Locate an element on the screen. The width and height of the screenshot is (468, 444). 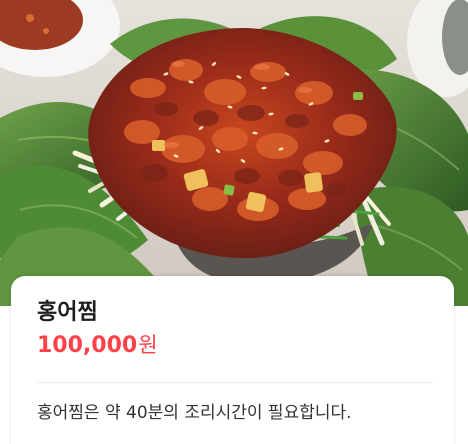
price-amount: 100,000 is located at coordinates (87, 345).